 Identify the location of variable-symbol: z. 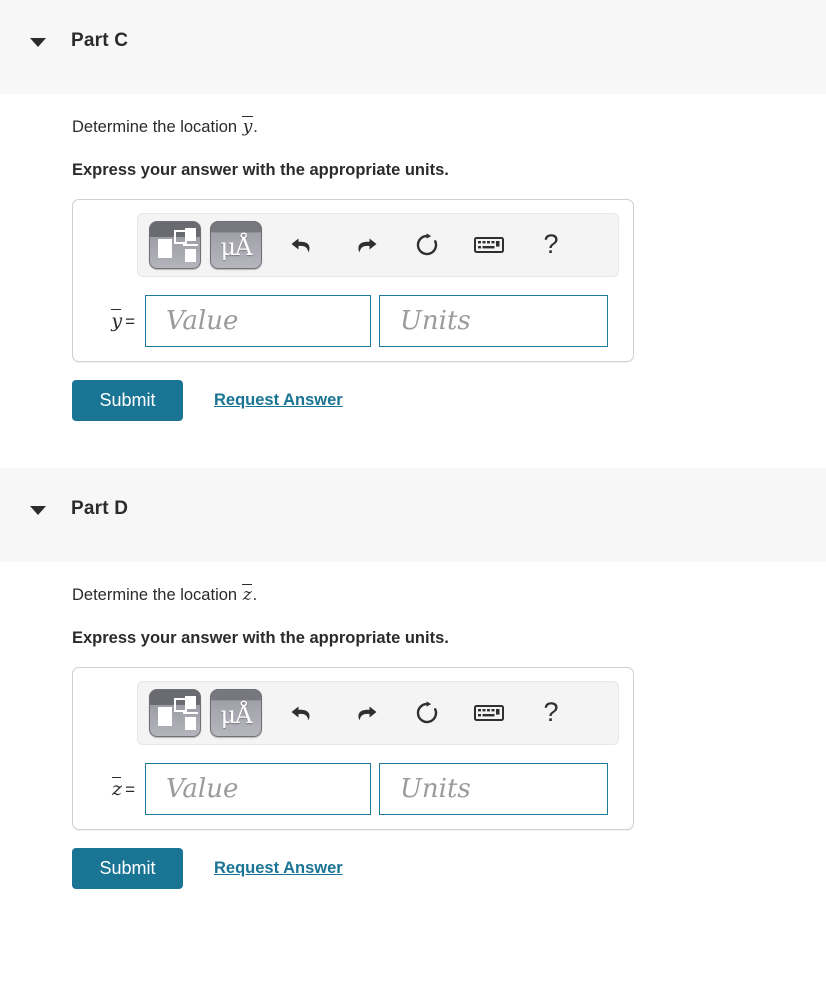
(117, 788).